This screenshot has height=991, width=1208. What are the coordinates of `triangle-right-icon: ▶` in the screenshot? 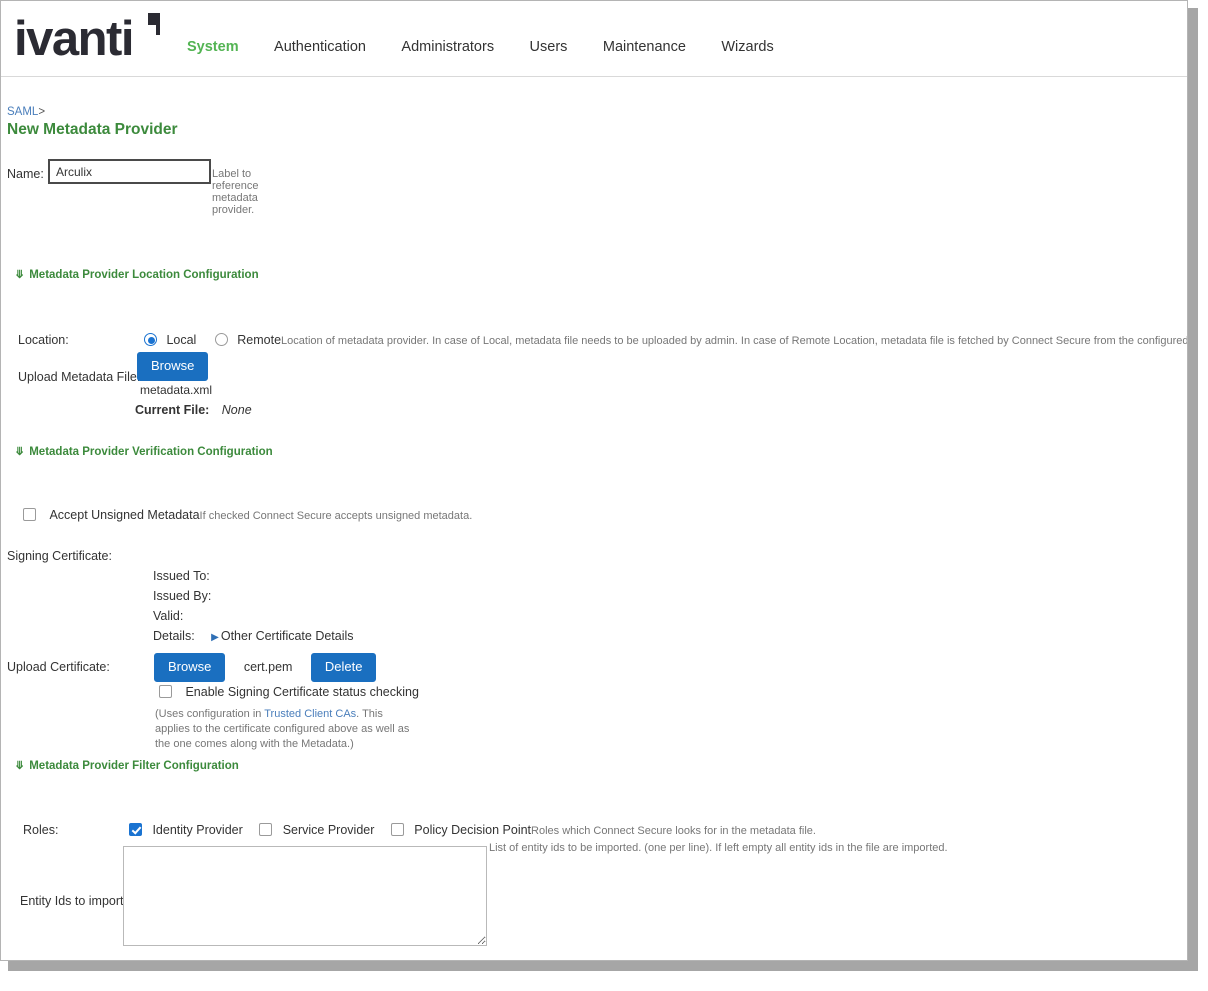 It's located at (215, 637).